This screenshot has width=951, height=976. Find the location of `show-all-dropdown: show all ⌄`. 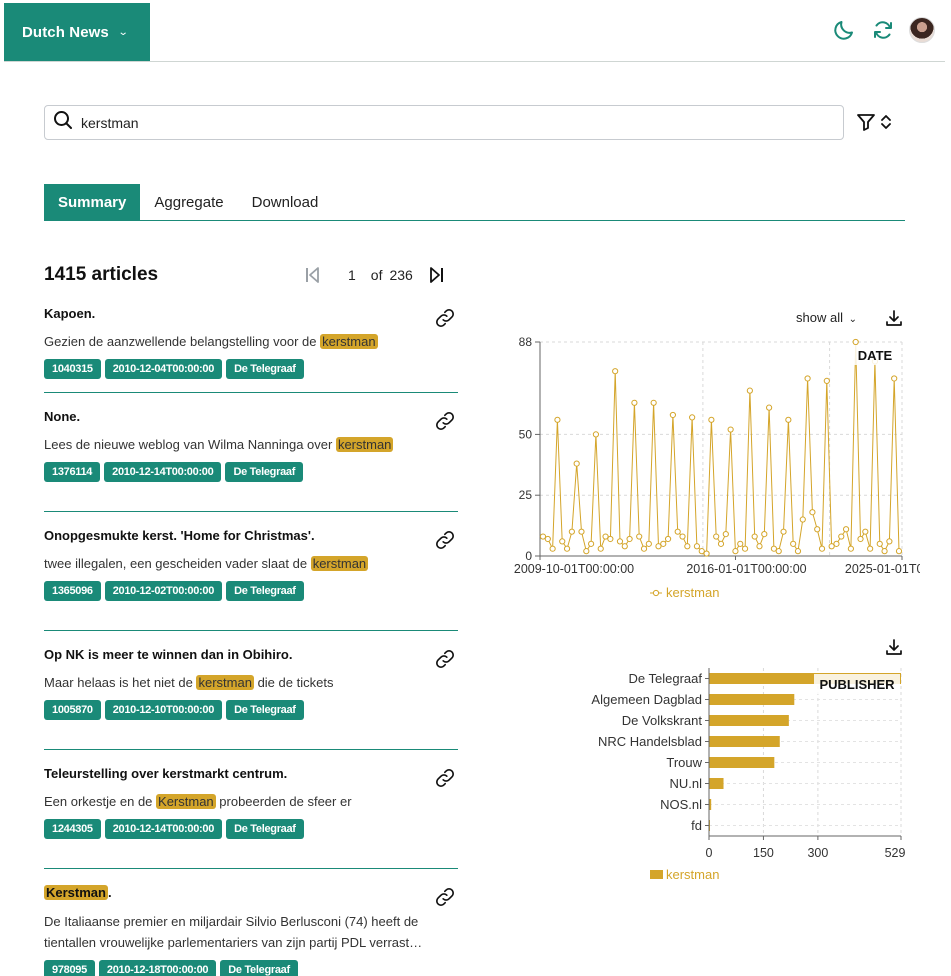

show-all-dropdown: show all ⌄ is located at coordinates (826, 317).